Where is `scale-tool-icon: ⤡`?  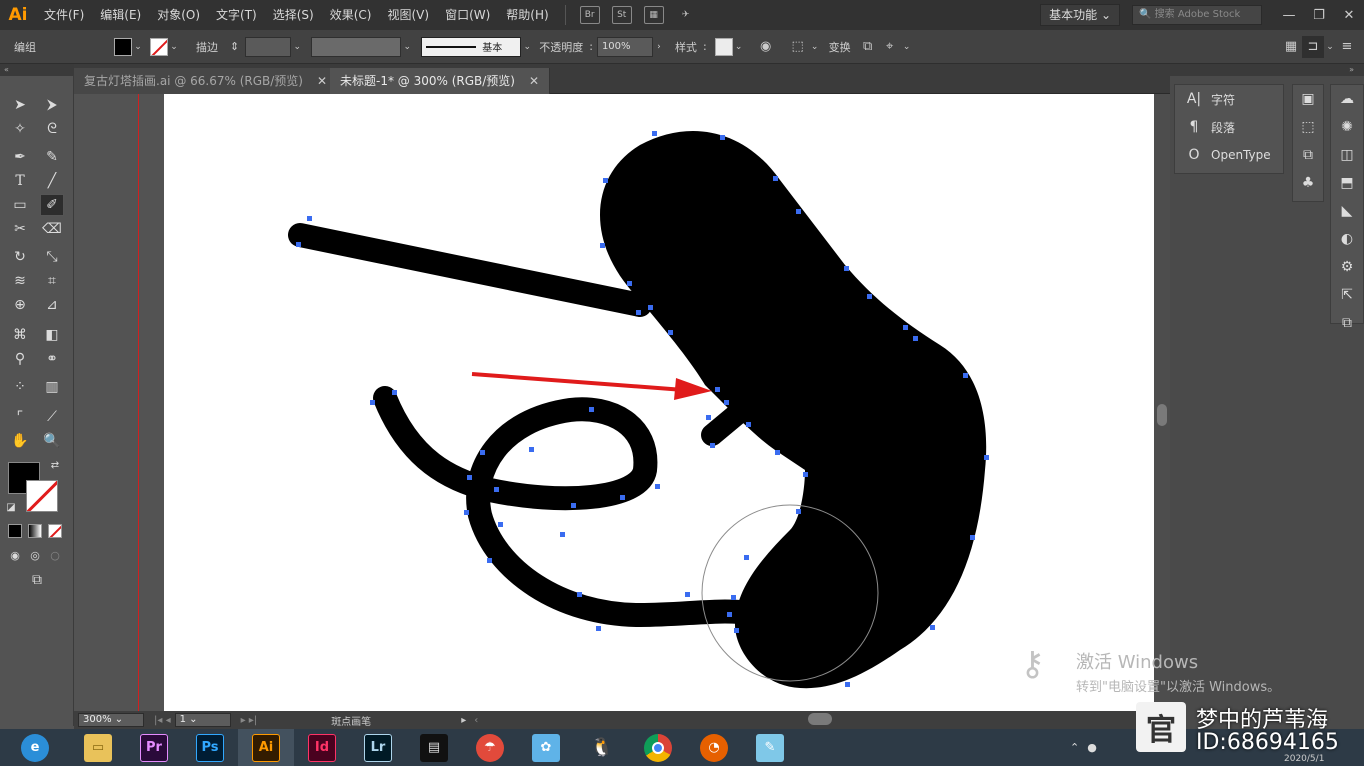 scale-tool-icon: ⤡ is located at coordinates (52, 257).